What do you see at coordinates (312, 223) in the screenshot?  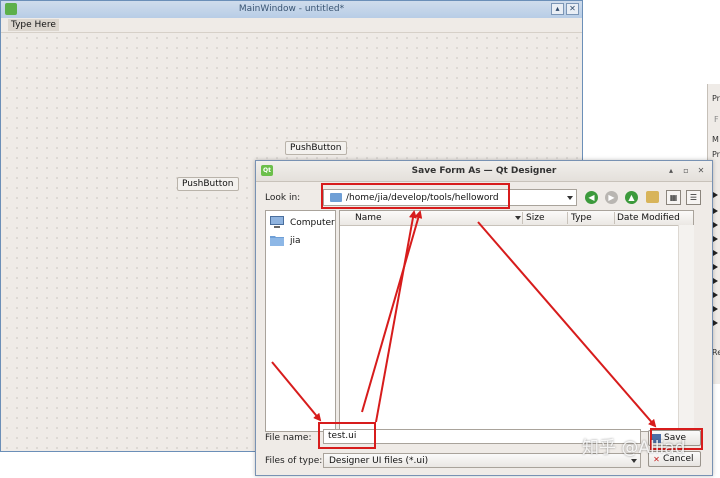 I see `sidebar-item-label: Computer` at bounding box center [312, 223].